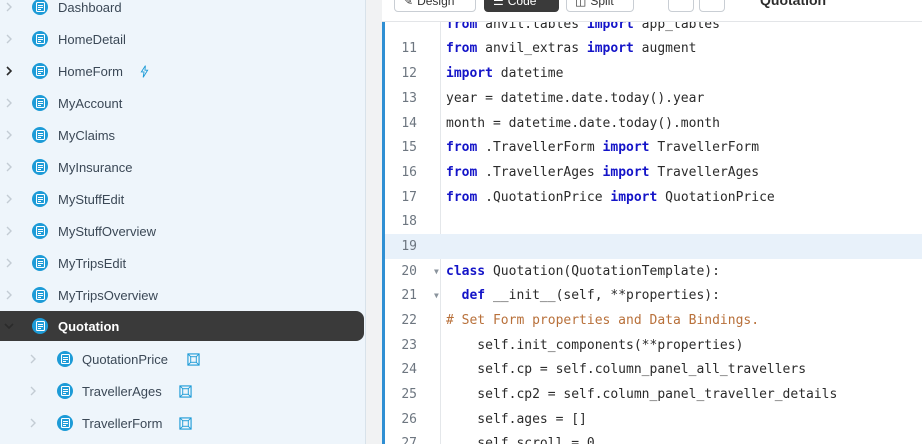 The width and height of the screenshot is (922, 444). What do you see at coordinates (408, 4) in the screenshot?
I see `design-icon: ✎` at bounding box center [408, 4].